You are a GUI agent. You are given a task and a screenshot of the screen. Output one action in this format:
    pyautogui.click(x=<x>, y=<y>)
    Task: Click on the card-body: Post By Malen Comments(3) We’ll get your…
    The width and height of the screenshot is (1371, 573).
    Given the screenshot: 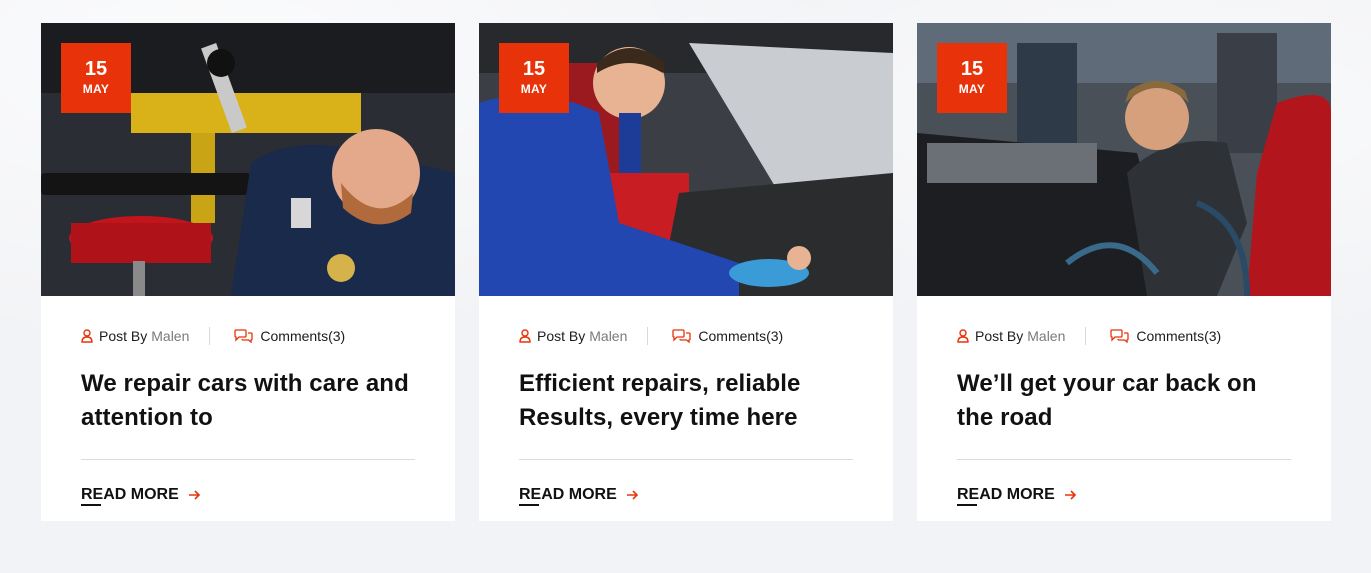 What is the action you would take?
    pyautogui.click(x=1124, y=401)
    